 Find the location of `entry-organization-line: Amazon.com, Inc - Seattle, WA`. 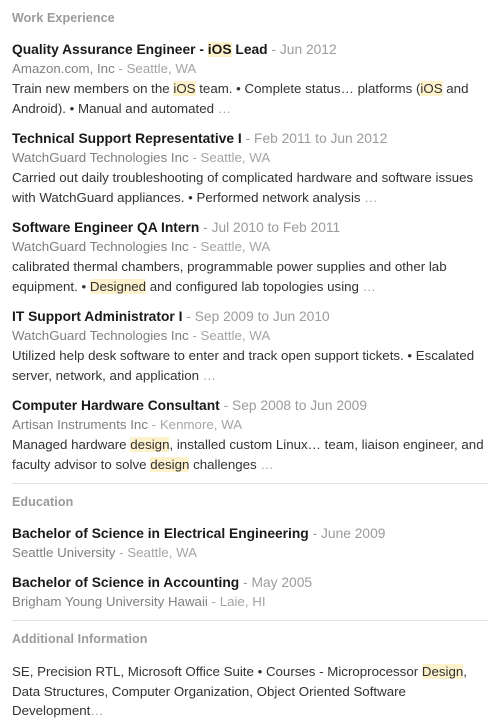

entry-organization-line: Amazon.com, Inc - Seattle, WA is located at coordinates (250, 68).